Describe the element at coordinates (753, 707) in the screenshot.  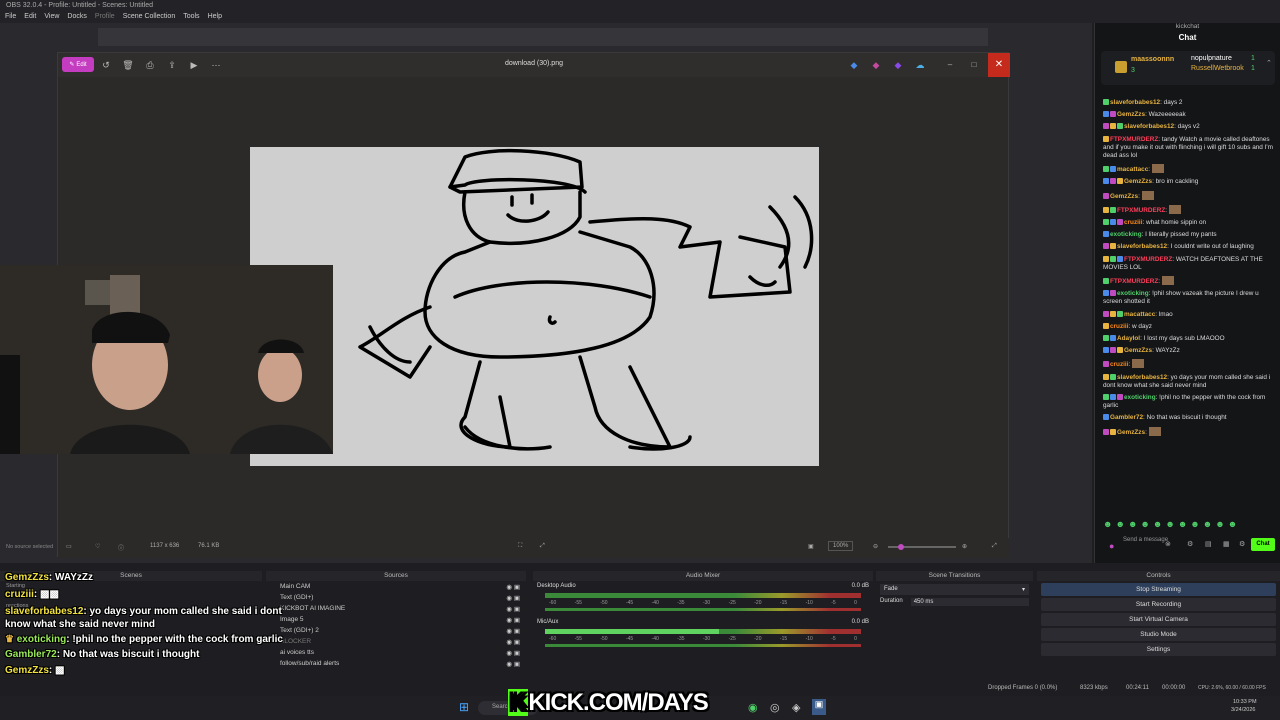
I see `chrome-icon: ◉` at that location.